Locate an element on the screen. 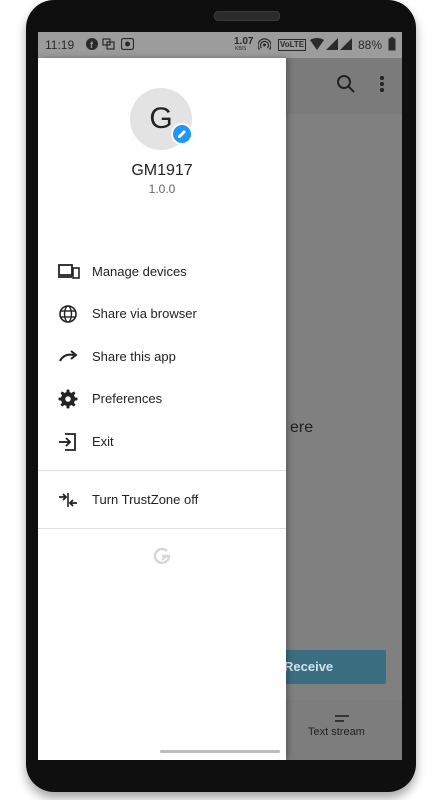 Image resolution: width=440 pixels, height=800 pixels. facebook-icon: f is located at coordinates (92, 45).